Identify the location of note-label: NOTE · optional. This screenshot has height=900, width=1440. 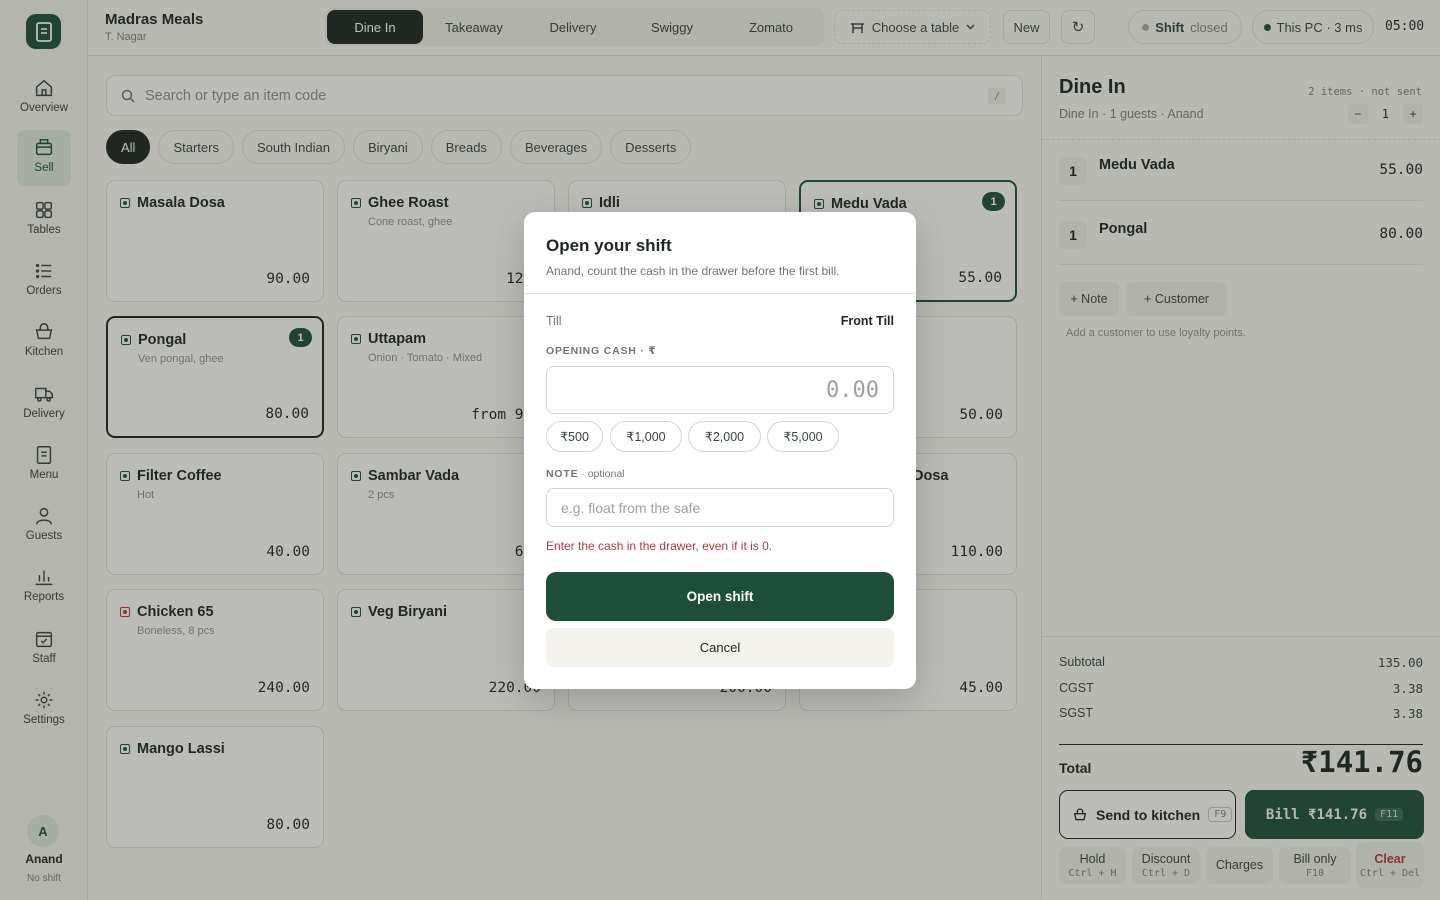
(585, 474).